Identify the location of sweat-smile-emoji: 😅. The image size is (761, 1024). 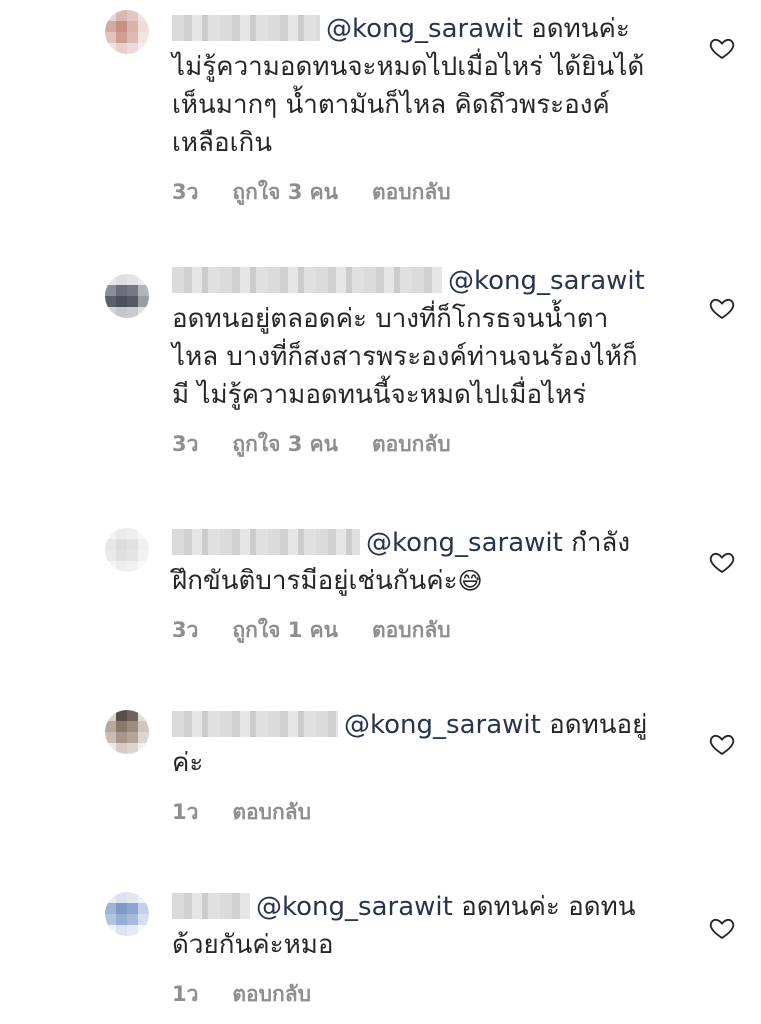
(470, 581).